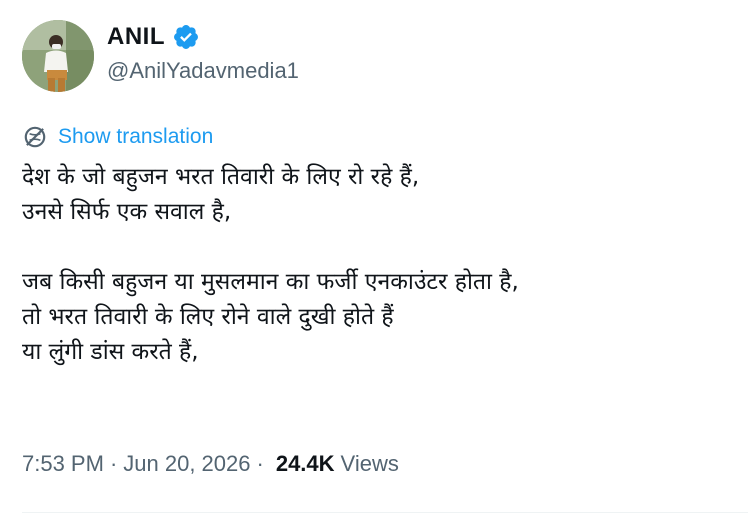 This screenshot has width=748, height=532. Describe the element at coordinates (305, 464) in the screenshot. I see `views-count: 24.4K` at that location.